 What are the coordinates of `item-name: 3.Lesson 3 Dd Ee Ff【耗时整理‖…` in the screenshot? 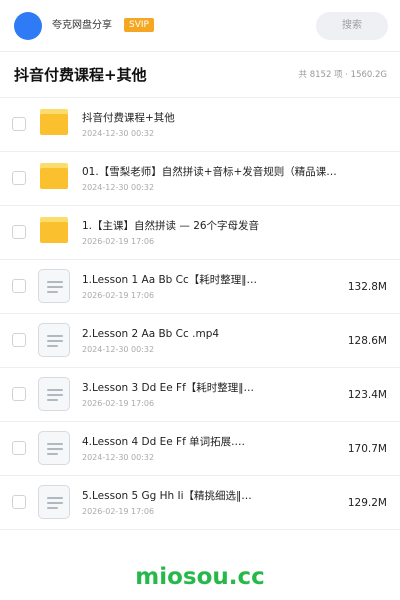 It's located at (213, 388).